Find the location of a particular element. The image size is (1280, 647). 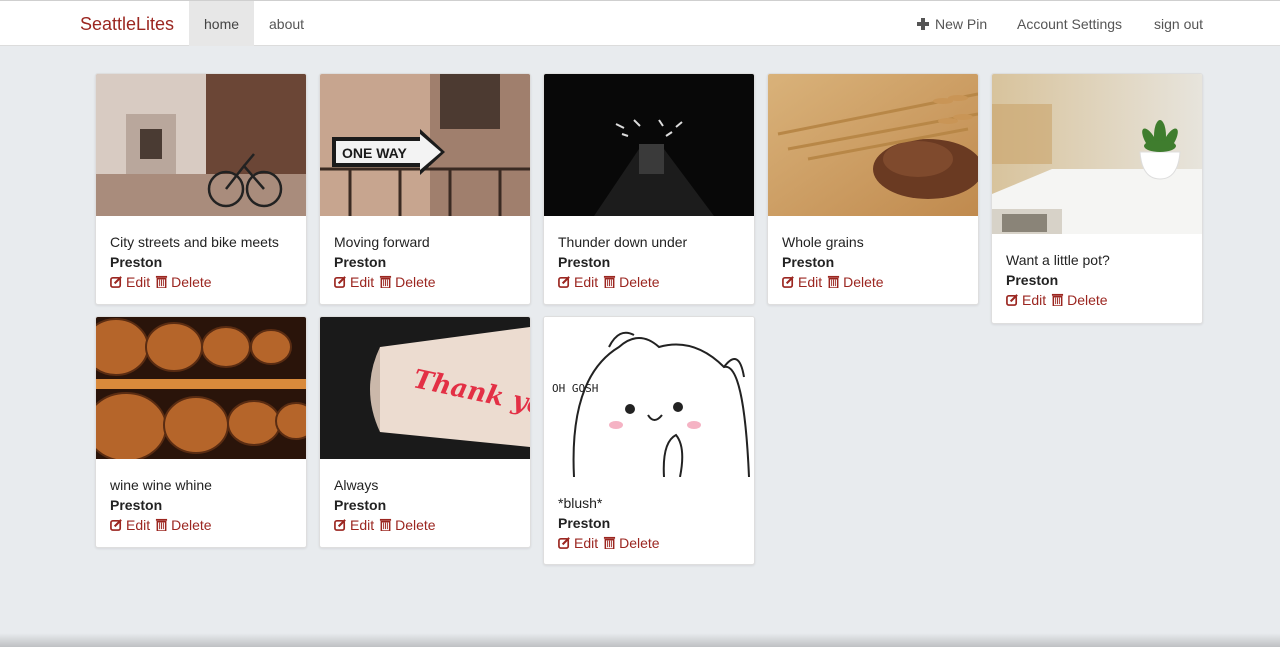

bottom-shadow is located at coordinates (640, 640).